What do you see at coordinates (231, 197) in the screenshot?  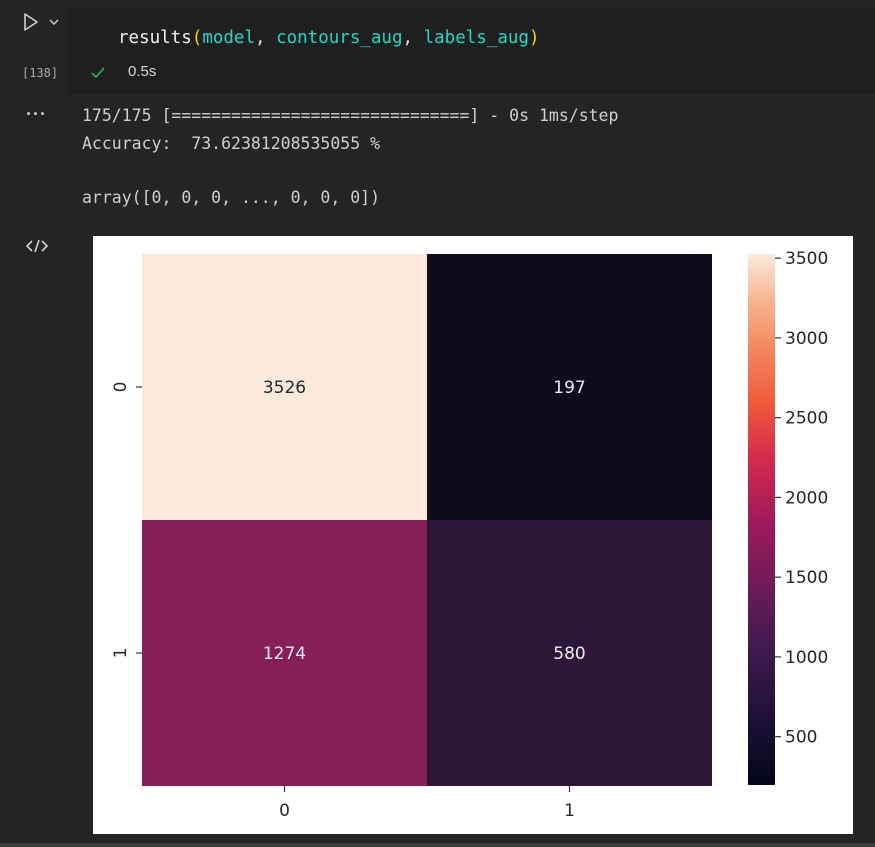 I see `output-array-line: array([0, 0, 0, ..., 0, 0, 0])` at bounding box center [231, 197].